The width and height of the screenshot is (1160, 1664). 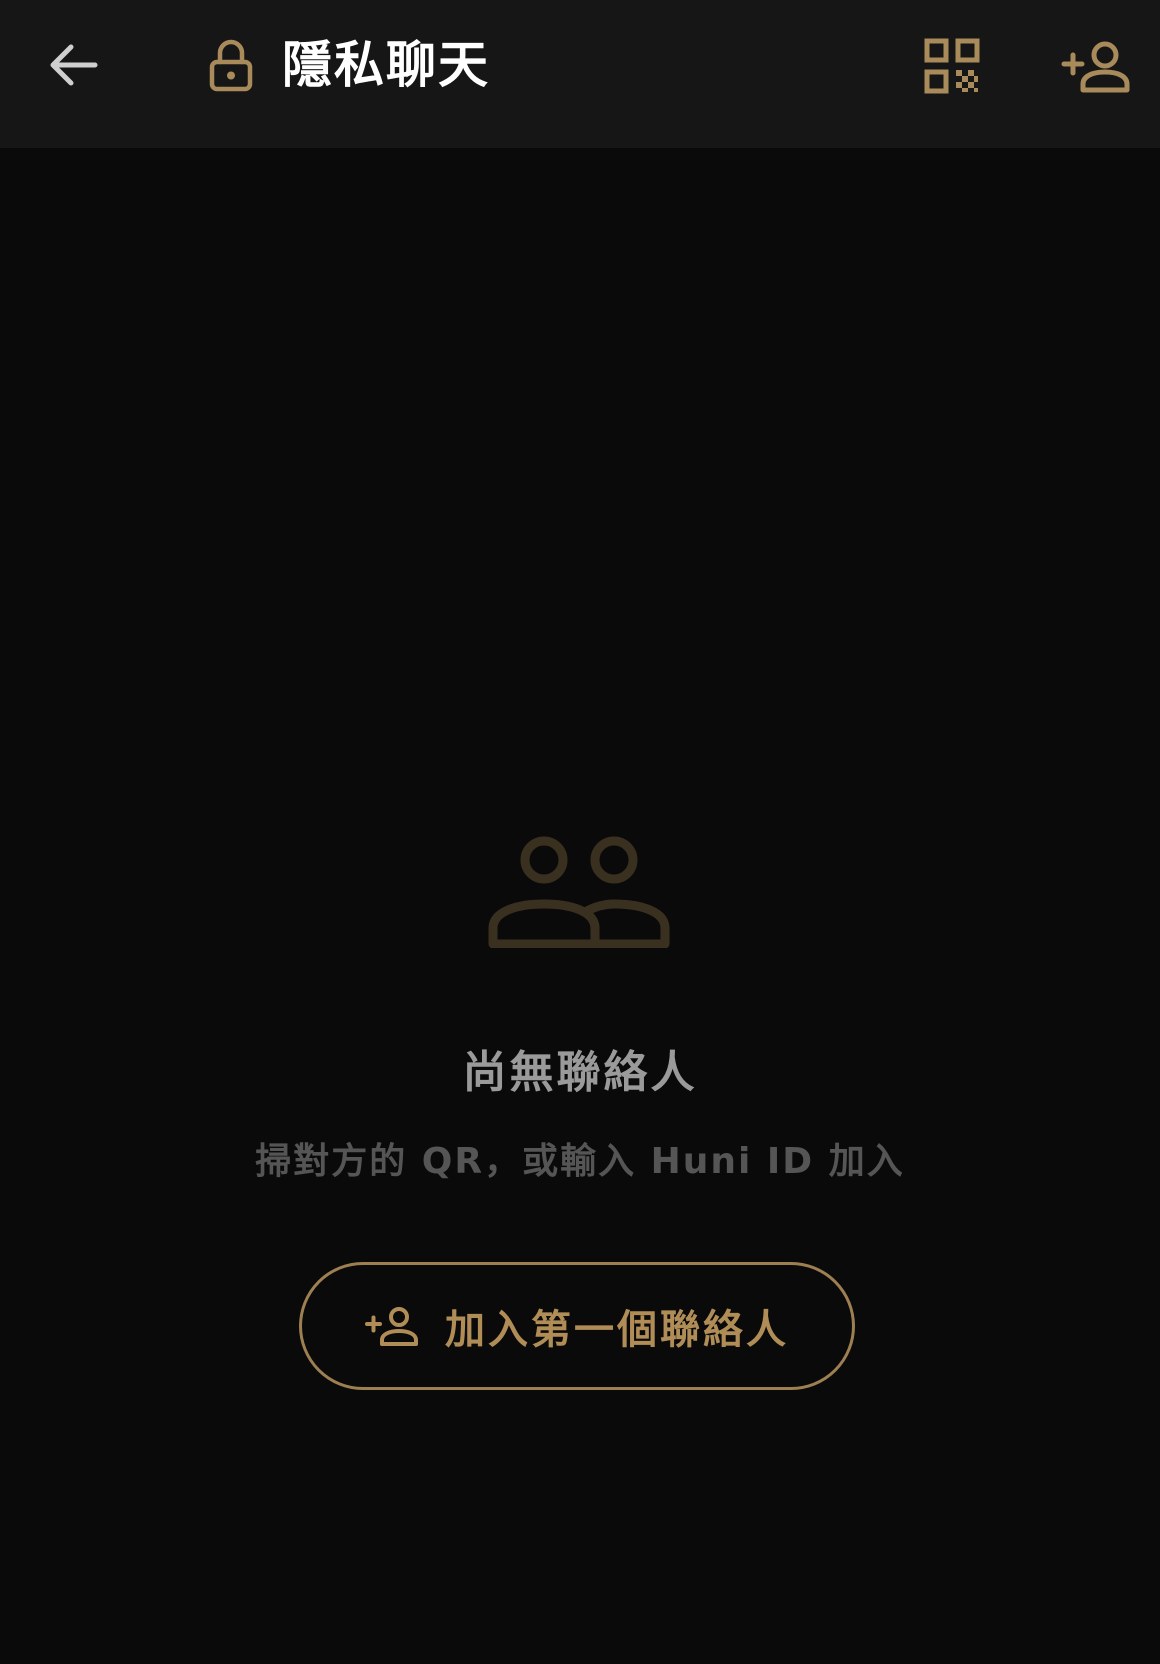 I want to click on contacts-icon, so click(x=579, y=892).